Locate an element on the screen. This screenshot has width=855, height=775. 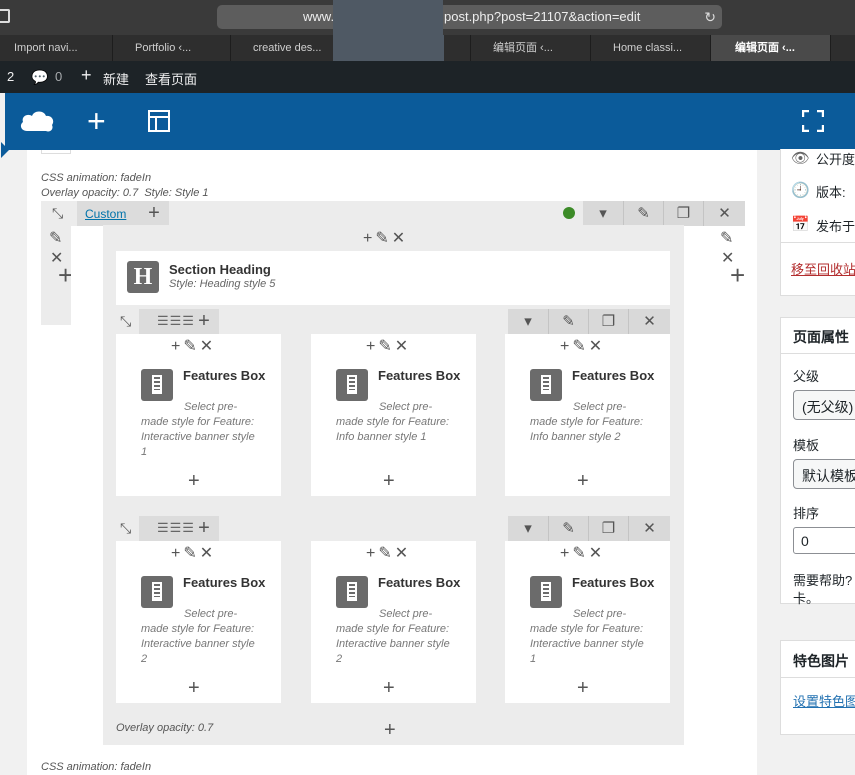
history-icon: 🕘 is located at coordinates (800, 190).